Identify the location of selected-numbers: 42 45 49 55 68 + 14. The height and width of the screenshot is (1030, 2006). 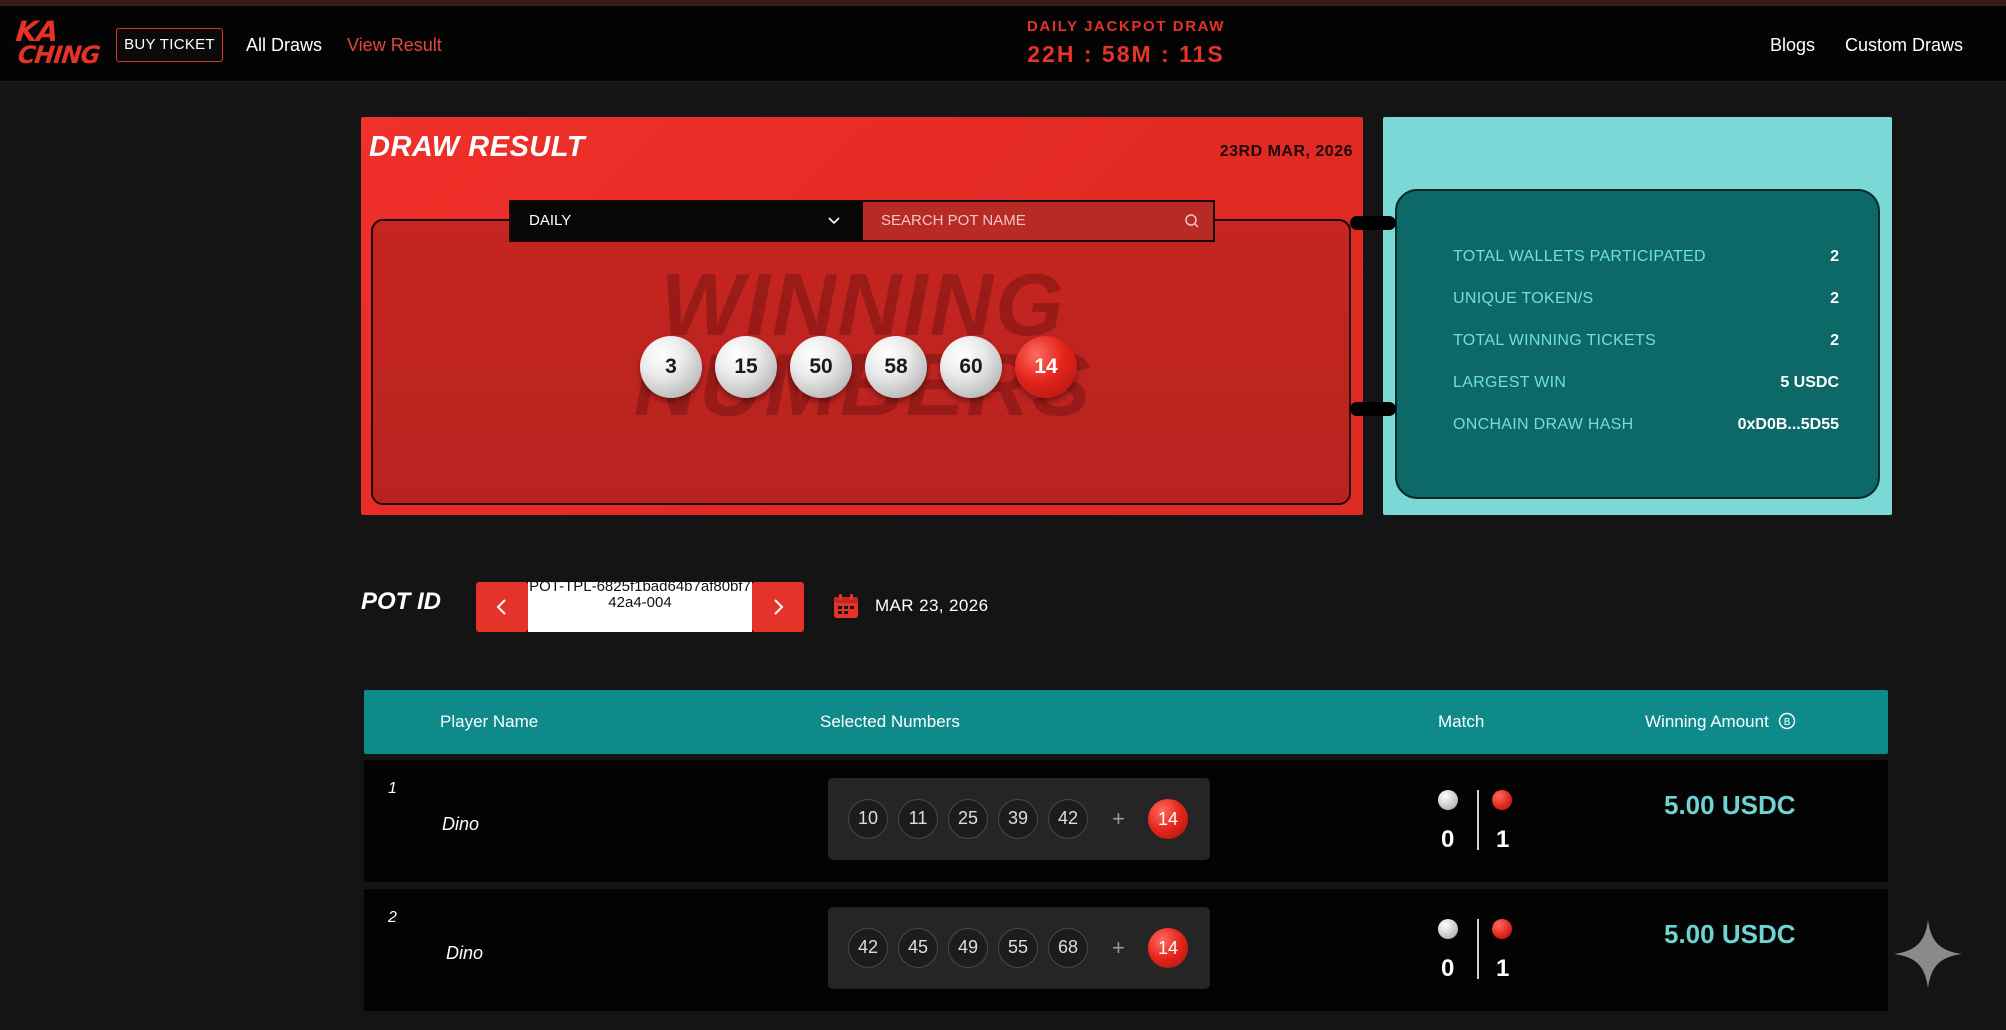
(1019, 948).